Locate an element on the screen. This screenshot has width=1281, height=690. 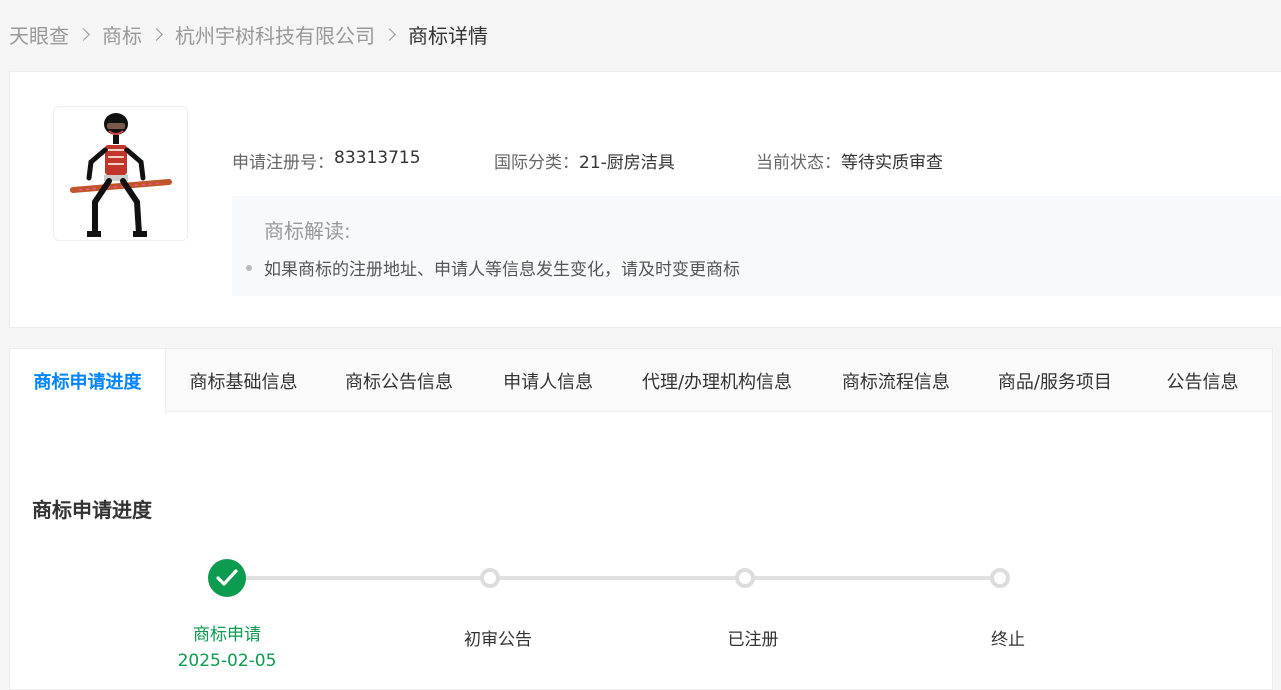
progress-track is located at coordinates (614, 578).